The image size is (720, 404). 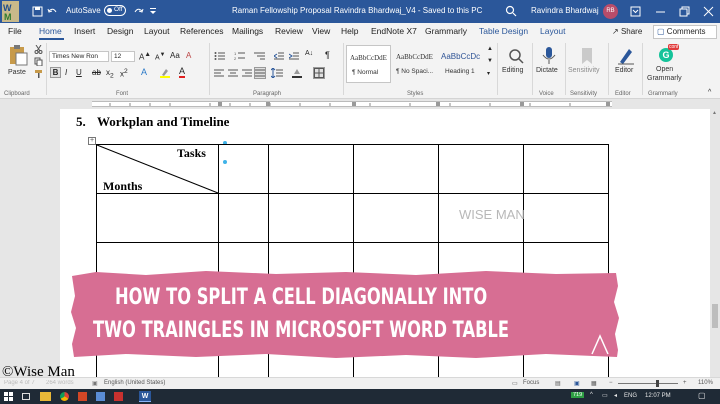 What do you see at coordinates (610, 11) in the screenshot?
I see `avatar: RB` at bounding box center [610, 11].